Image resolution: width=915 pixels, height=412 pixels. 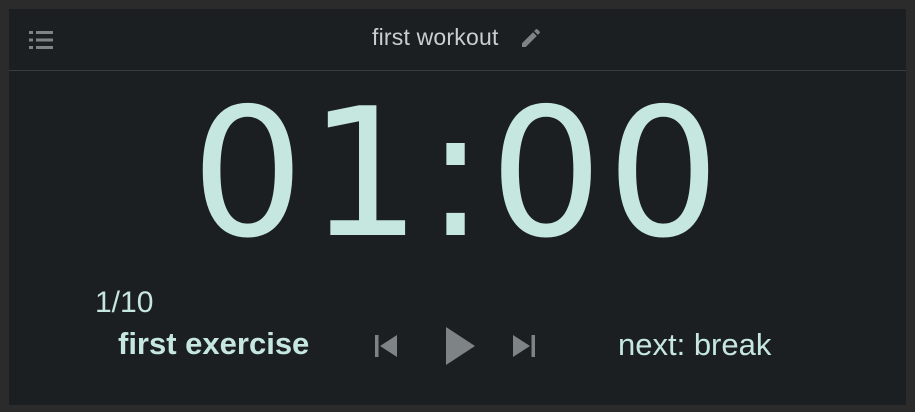 I want to click on edit-title-button, so click(x=531, y=38).